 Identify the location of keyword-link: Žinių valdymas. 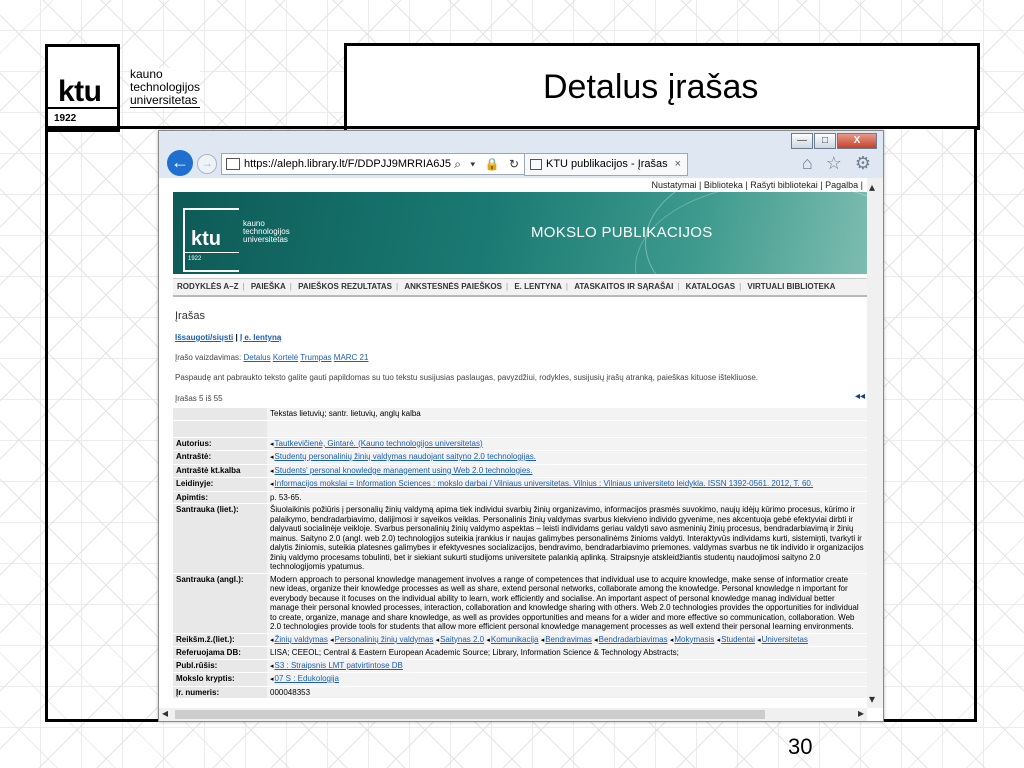
(301, 639).